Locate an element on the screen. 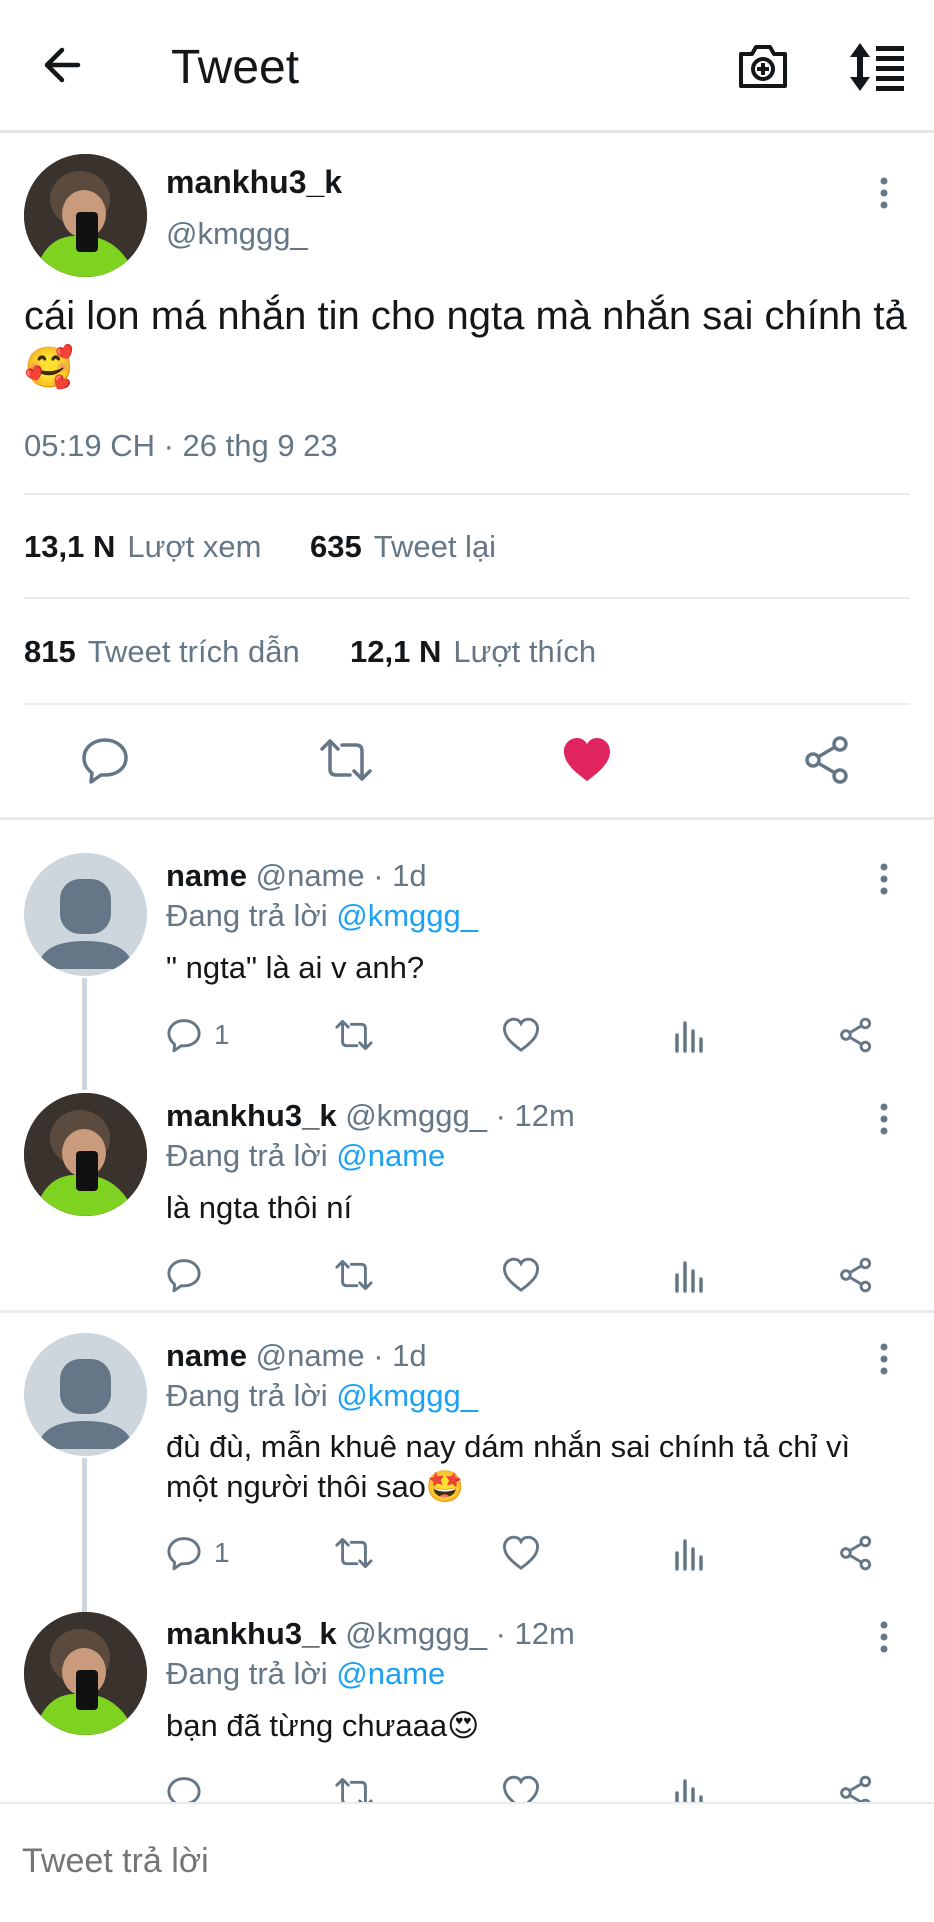  reply-meta: @kmggg_ · 12m is located at coordinates (460, 1115).